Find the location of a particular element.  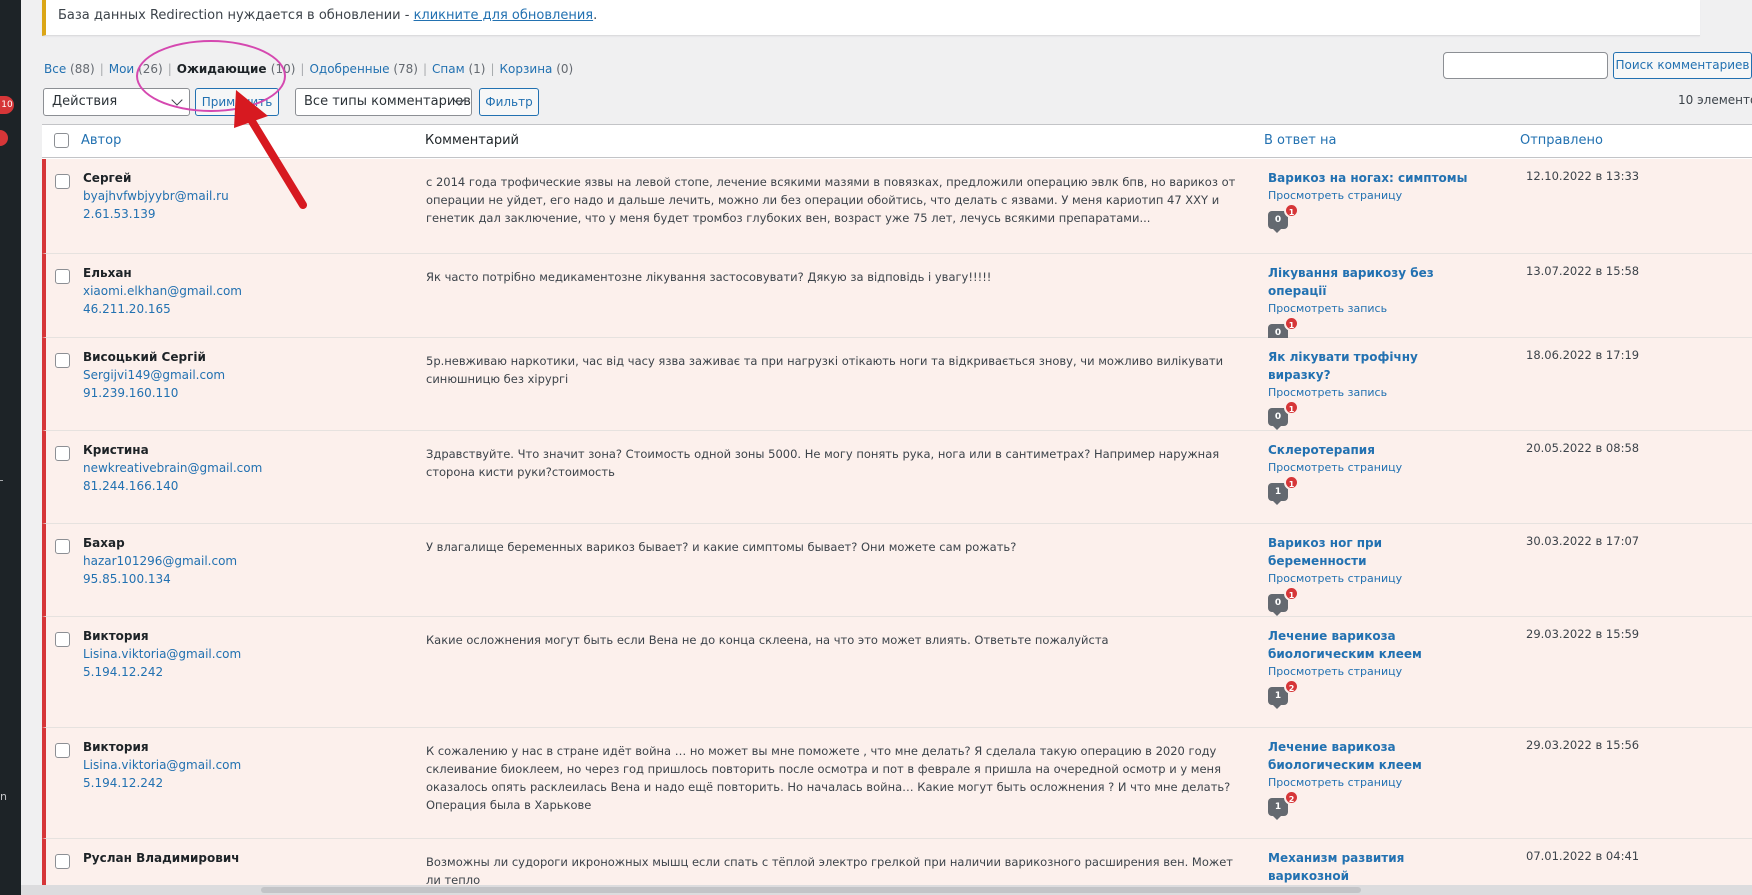

sidebar-item-label: n is located at coordinates (3, 796).